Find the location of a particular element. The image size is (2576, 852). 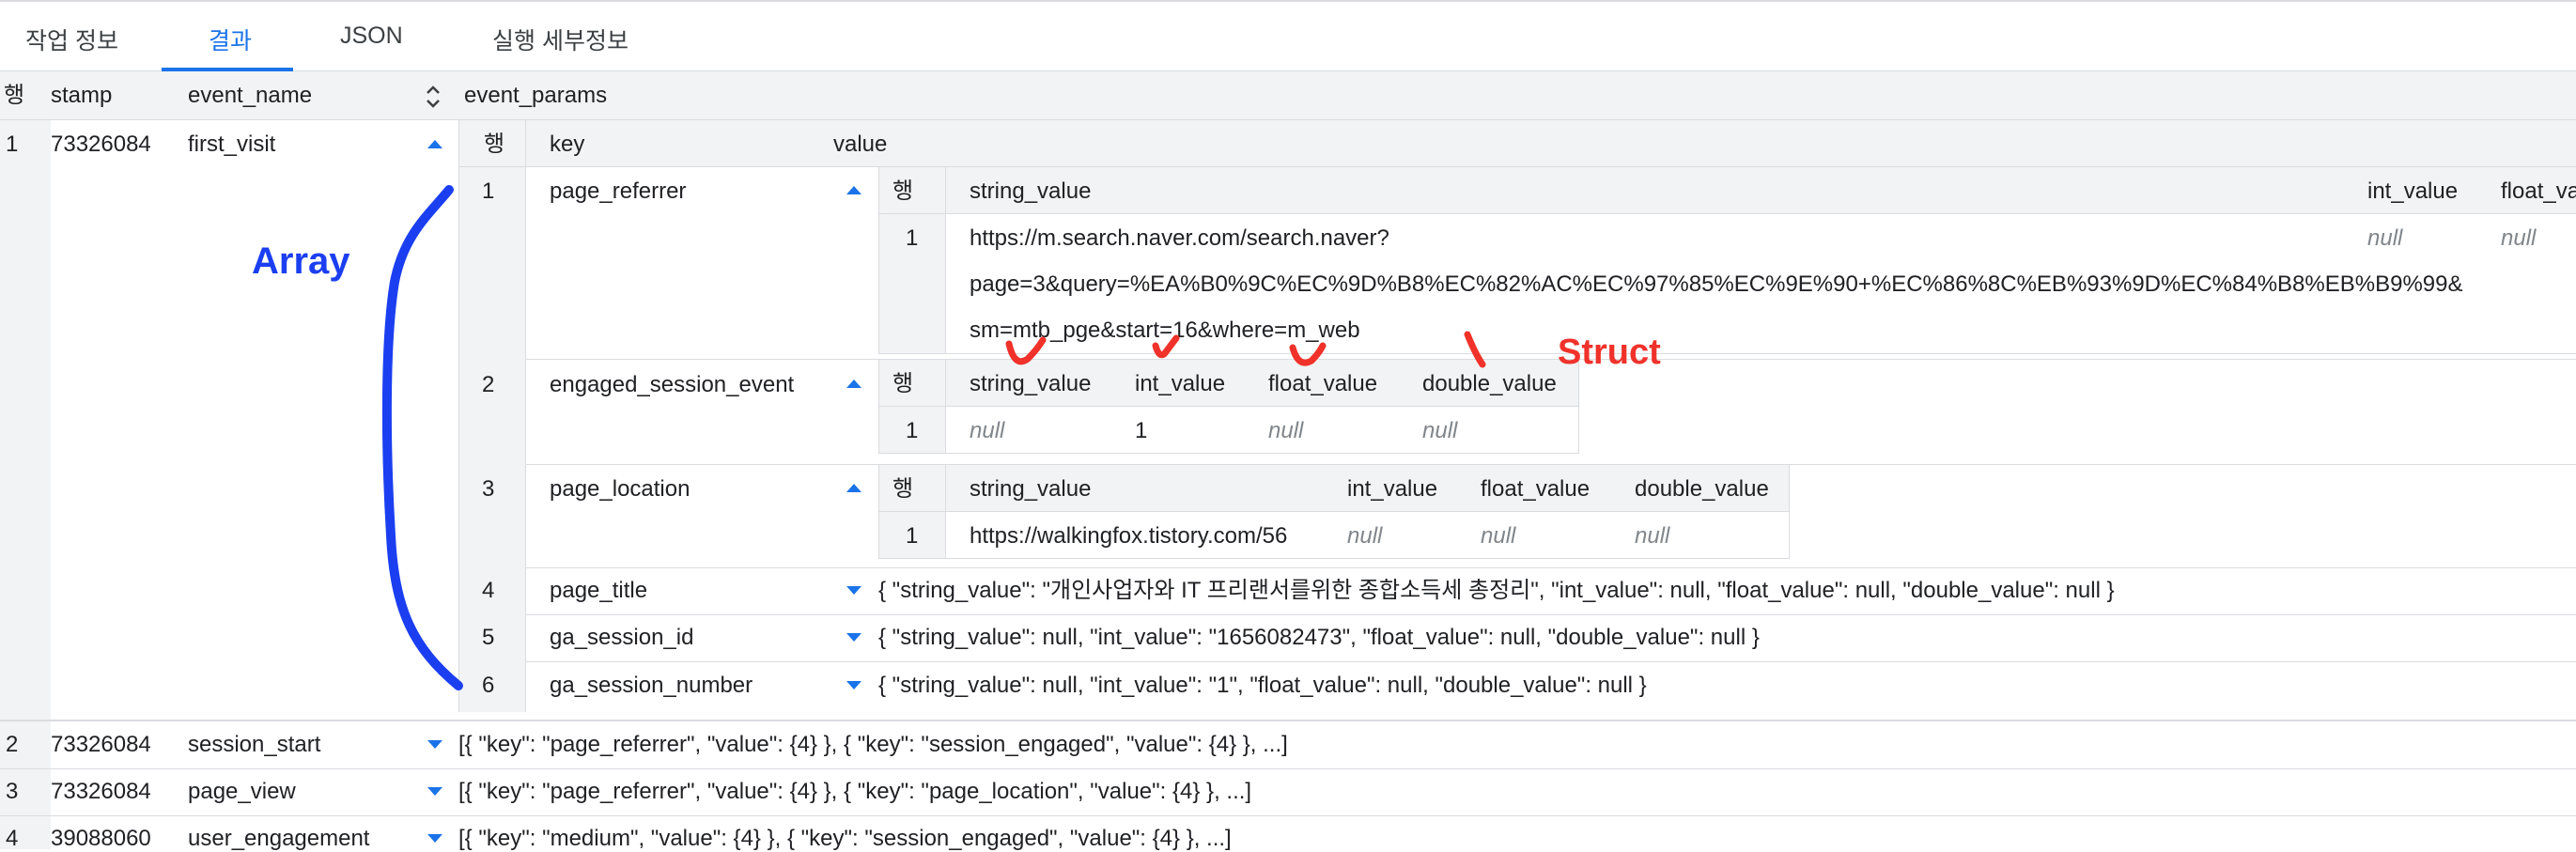

param-row-number: 3 is located at coordinates (488, 489).